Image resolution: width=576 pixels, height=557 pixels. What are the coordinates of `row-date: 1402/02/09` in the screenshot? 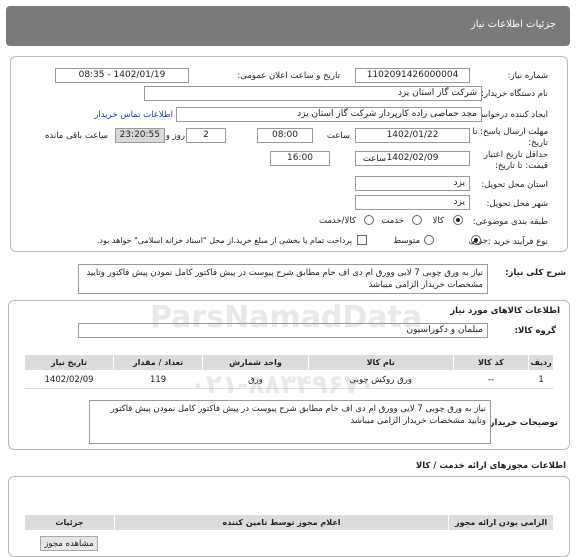 It's located at (69, 379).